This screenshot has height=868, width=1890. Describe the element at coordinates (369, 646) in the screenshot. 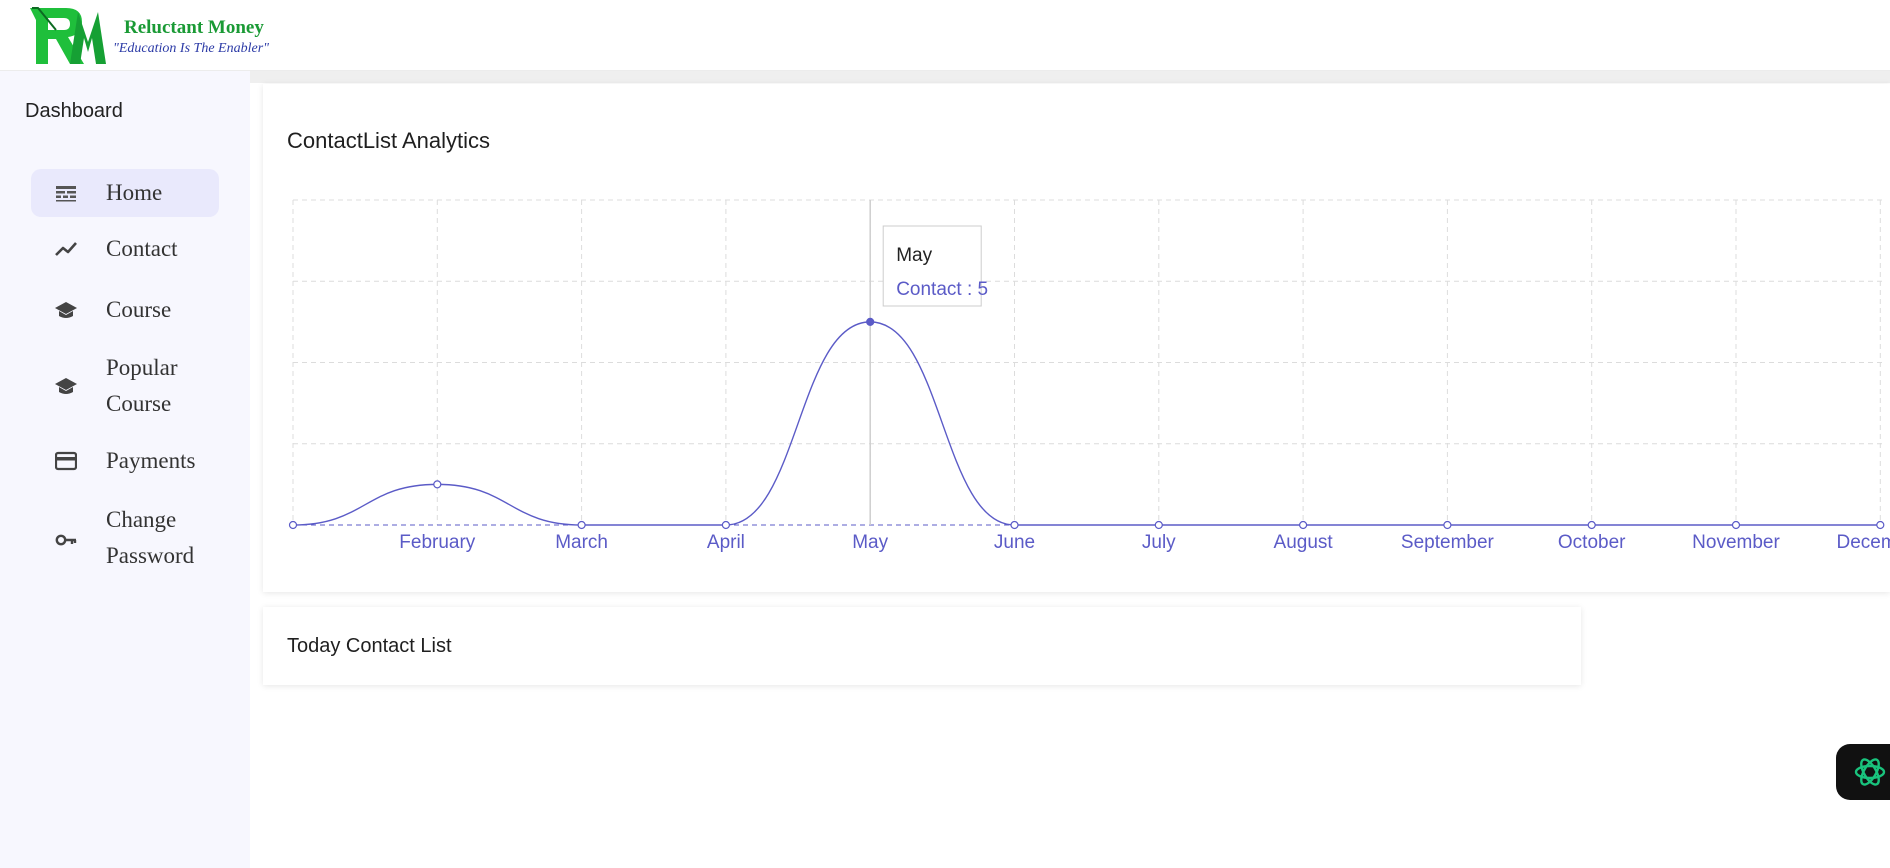

I see `today-contact-title: Today Contact List` at that location.